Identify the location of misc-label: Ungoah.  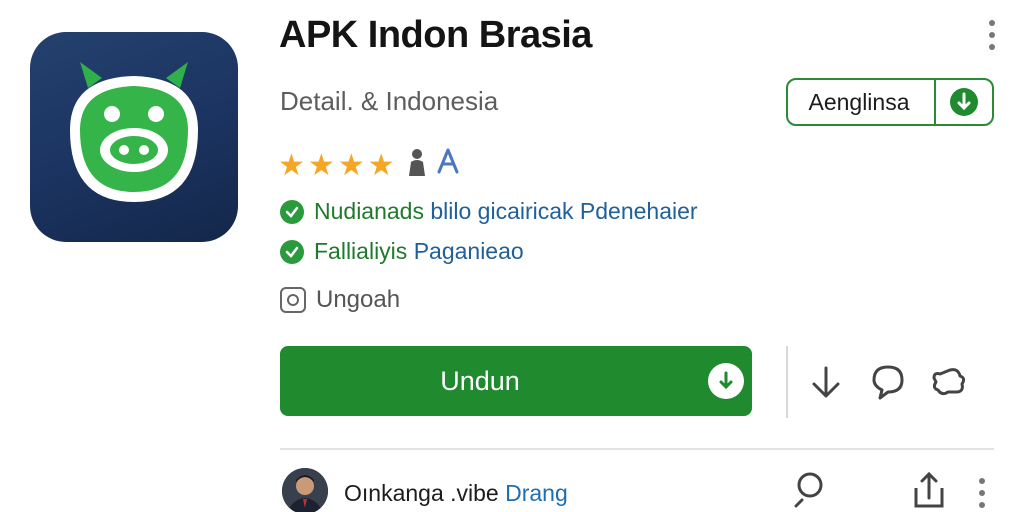
(358, 299).